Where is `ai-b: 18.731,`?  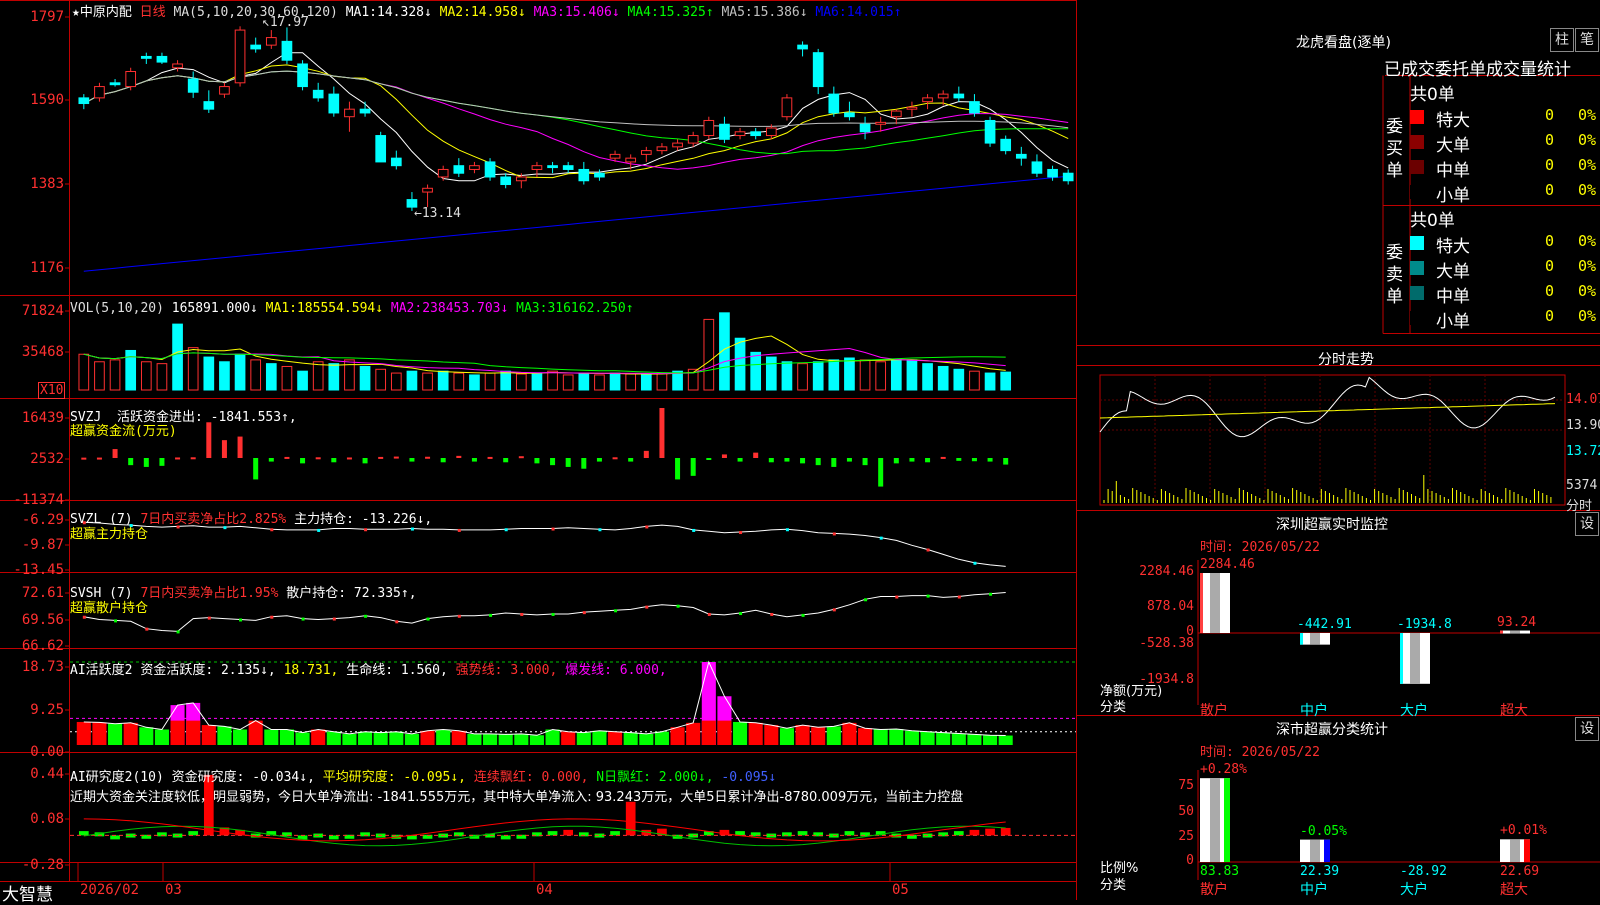 ai-b: 18.731, is located at coordinates (311, 670).